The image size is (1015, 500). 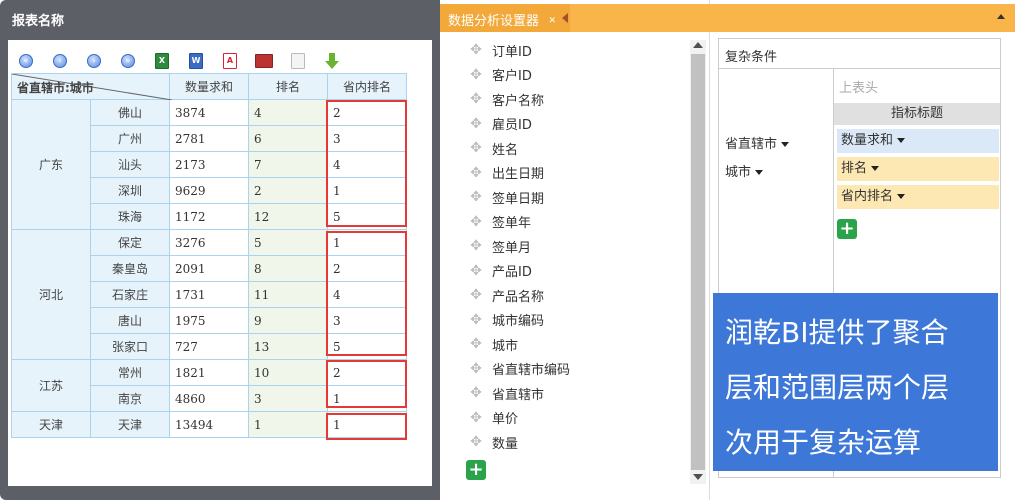 I want to click on word-export-button: W, so click(x=196, y=61).